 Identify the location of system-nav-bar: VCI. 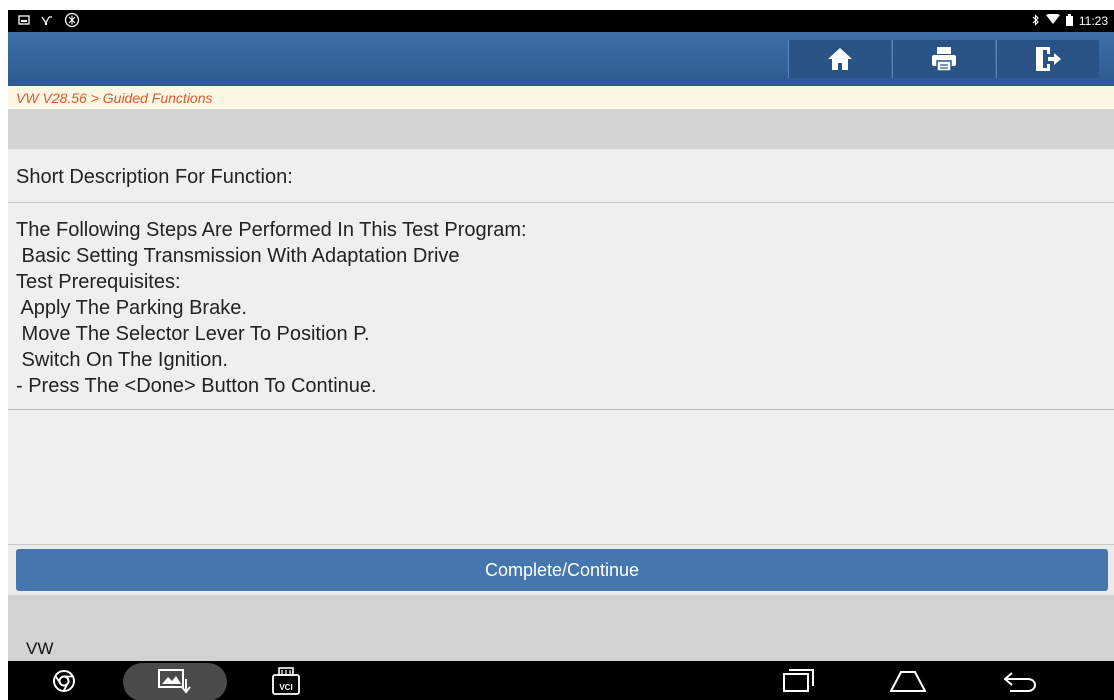
(561, 680).